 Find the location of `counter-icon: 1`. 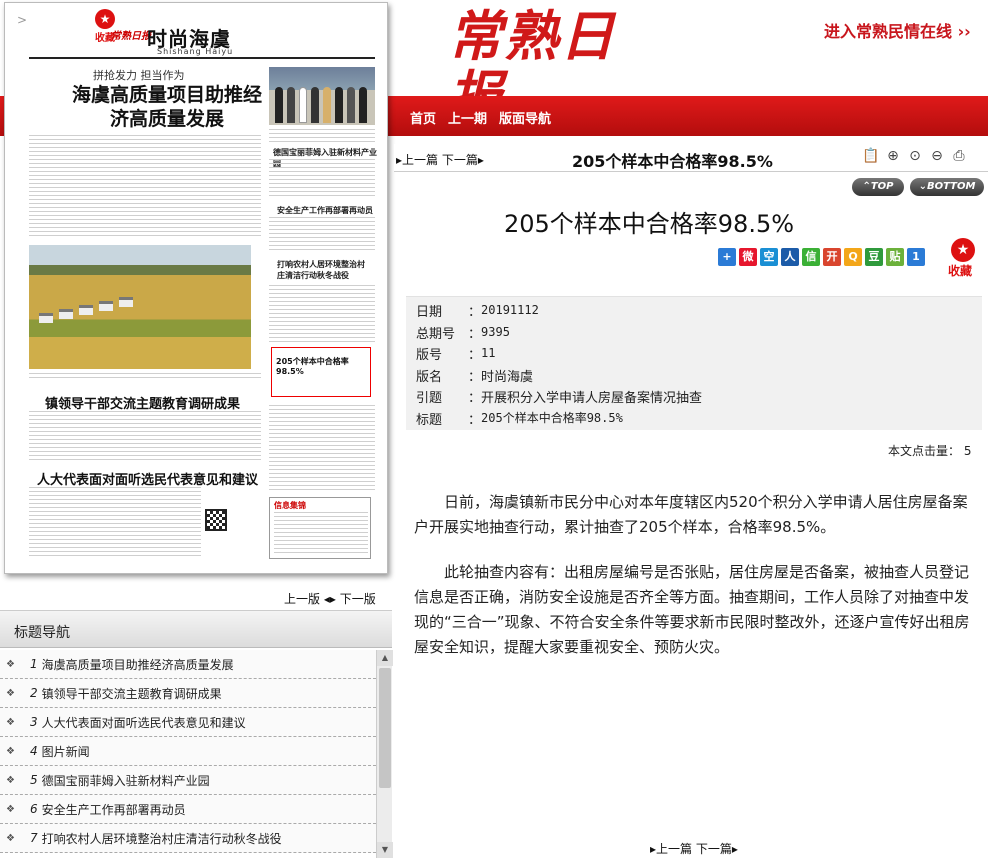

counter-icon: 1 is located at coordinates (916, 257).